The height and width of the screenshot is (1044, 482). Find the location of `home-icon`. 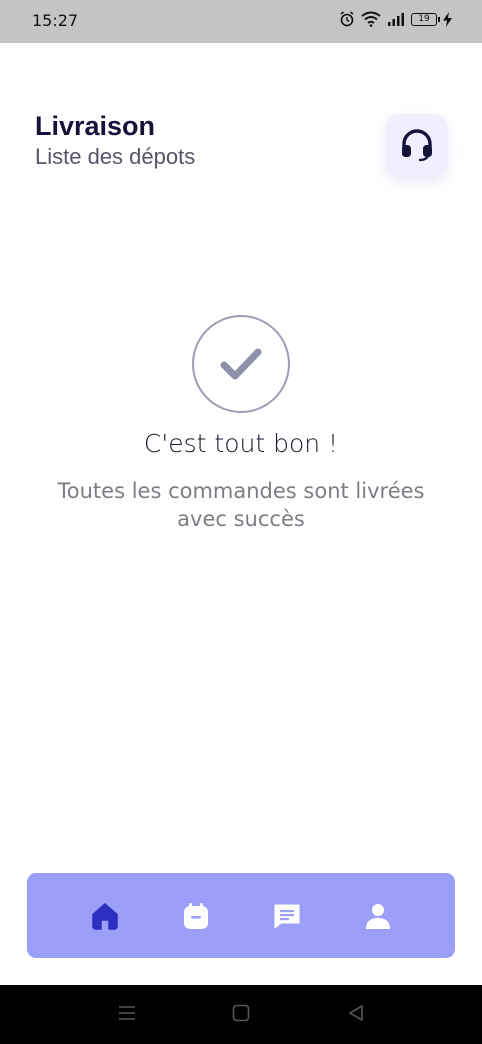

home-icon is located at coordinates (104, 916).